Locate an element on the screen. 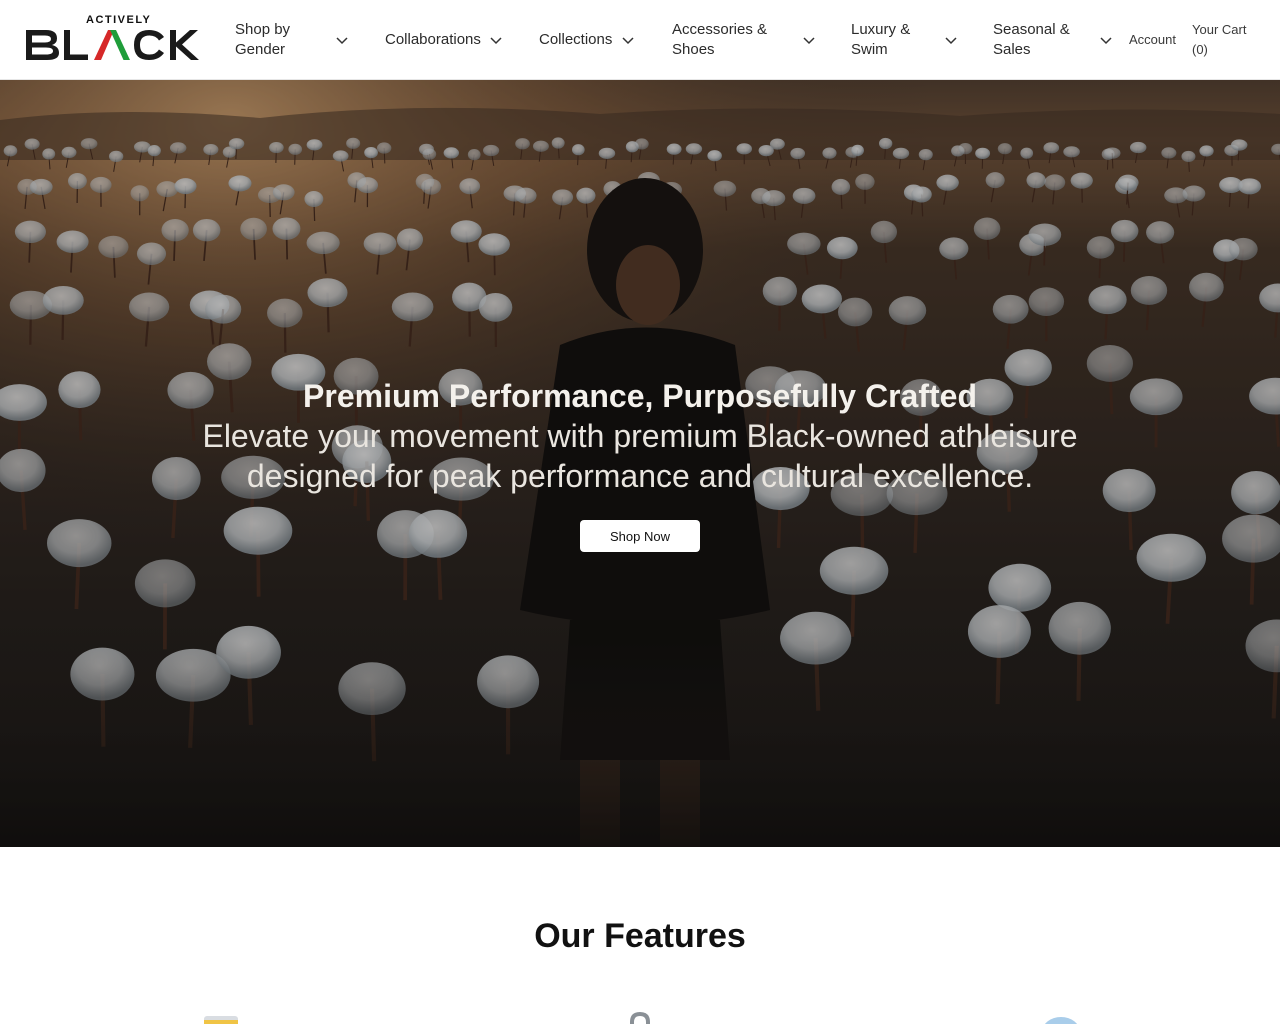 The image size is (1280, 1024). nav-luxury-swim: Luxury & Swim is located at coordinates (880, 40).